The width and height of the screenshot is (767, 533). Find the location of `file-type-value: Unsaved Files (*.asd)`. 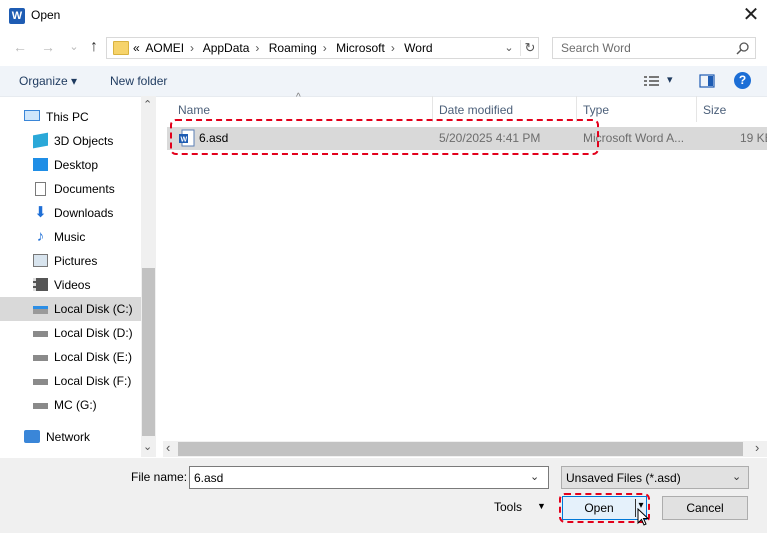

file-type-value: Unsaved Files (*.asd) is located at coordinates (623, 478).